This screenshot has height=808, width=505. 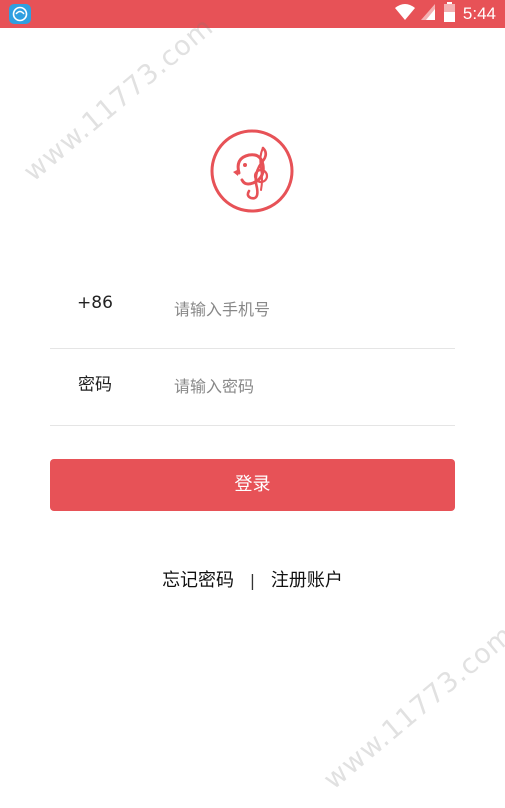 I want to click on phone-row: +86, so click(x=252, y=310).